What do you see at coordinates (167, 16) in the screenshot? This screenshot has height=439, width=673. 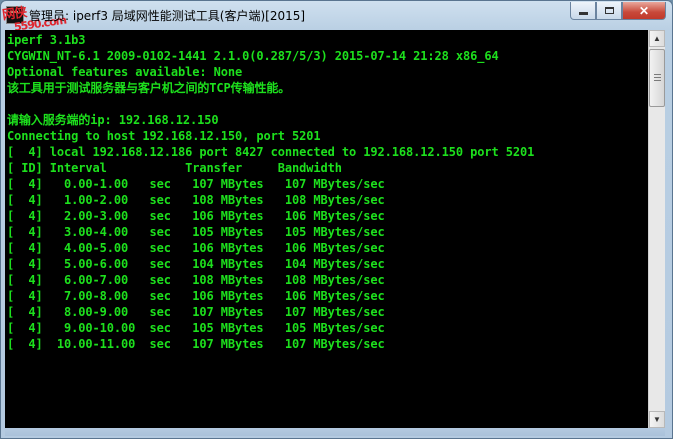 I see `window-title: 管理员: iperf3 局域网性能测试工具(客户端)[2015]` at bounding box center [167, 16].